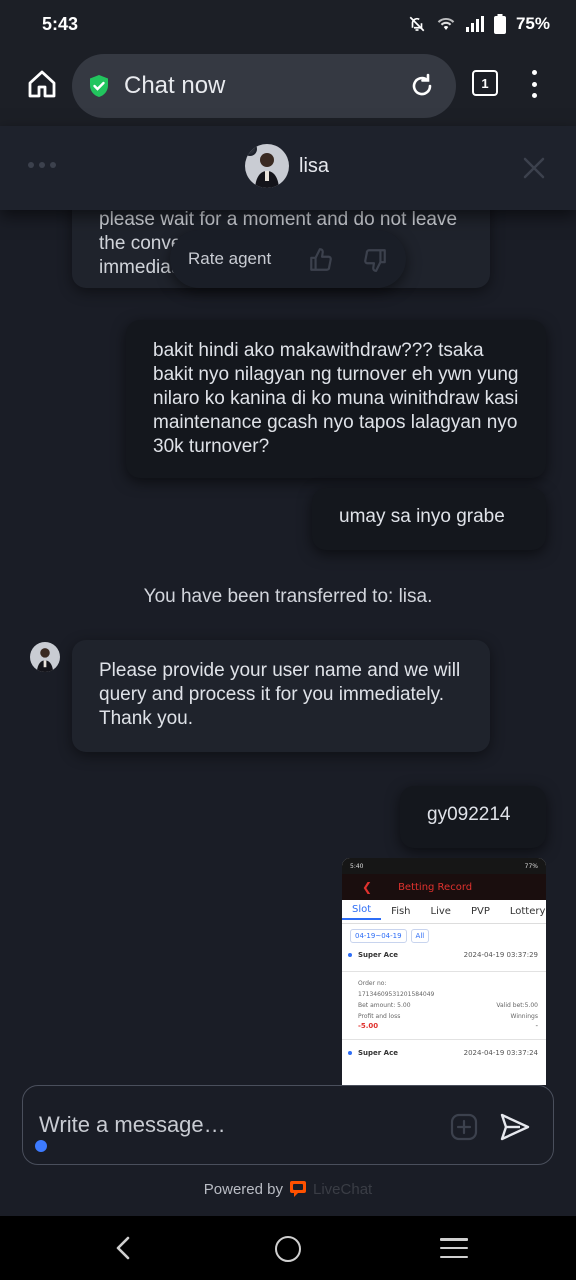 Image resolution: width=576 pixels, height=1280 pixels. I want to click on status-bar: 5:43 75%, so click(288, 24).